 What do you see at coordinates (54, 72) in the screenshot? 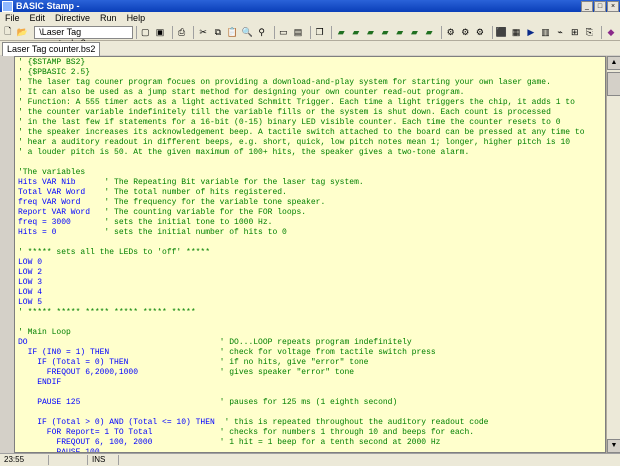
I see `code-line: ' {$PBASIC 2.5}` at bounding box center [54, 72].